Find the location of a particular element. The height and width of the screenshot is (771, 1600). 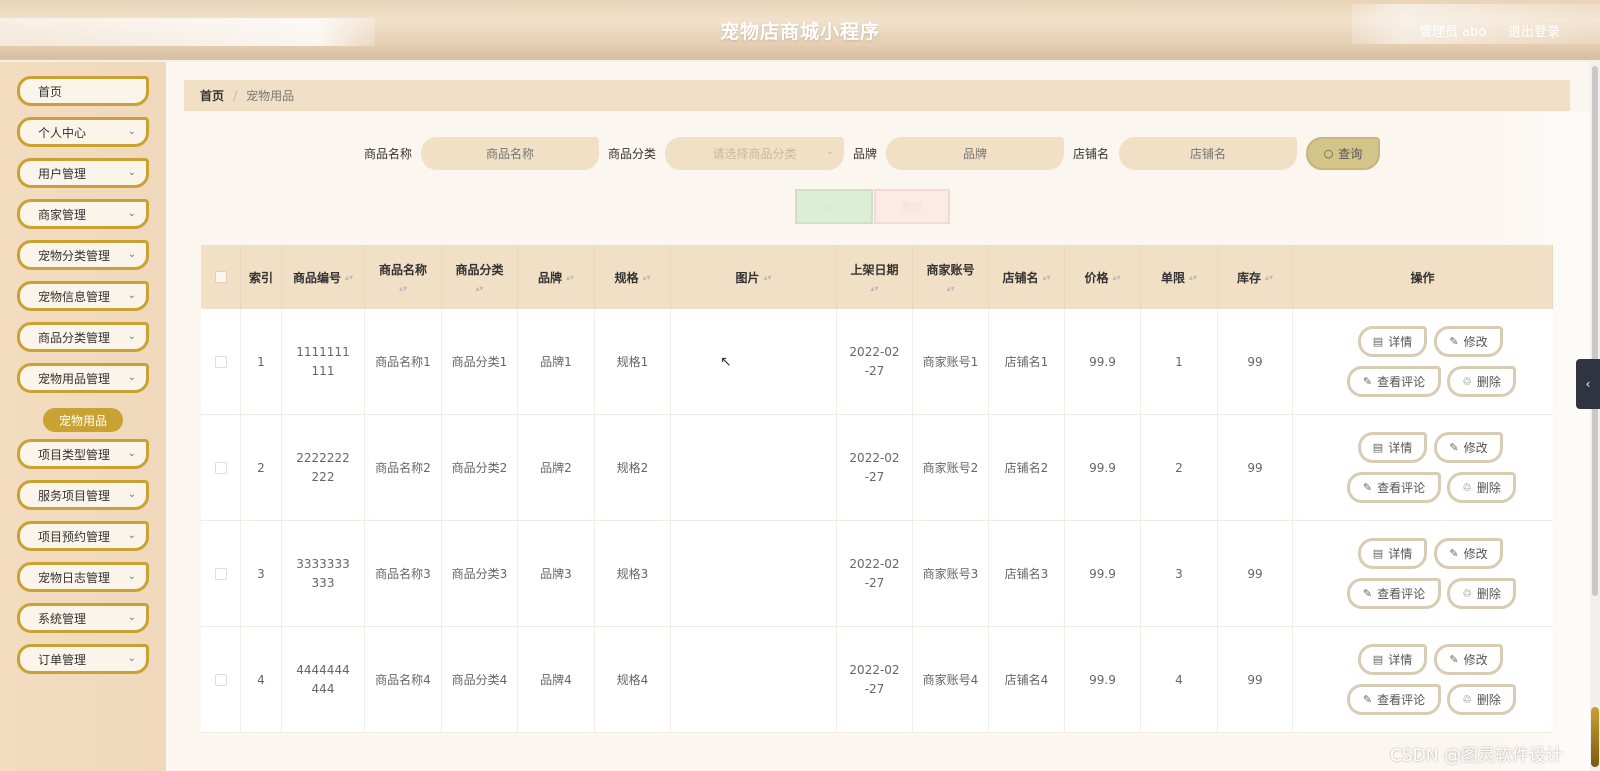

sidebar-item-label: 系统管理 is located at coordinates (62, 618).